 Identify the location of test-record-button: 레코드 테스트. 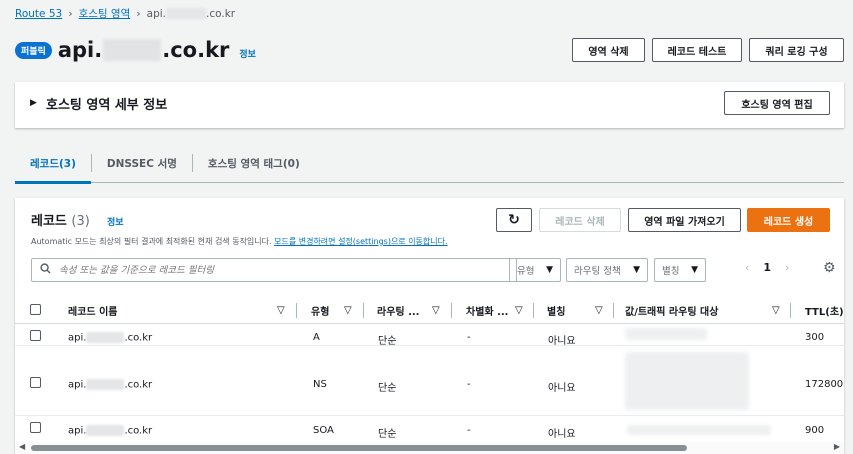
(697, 50).